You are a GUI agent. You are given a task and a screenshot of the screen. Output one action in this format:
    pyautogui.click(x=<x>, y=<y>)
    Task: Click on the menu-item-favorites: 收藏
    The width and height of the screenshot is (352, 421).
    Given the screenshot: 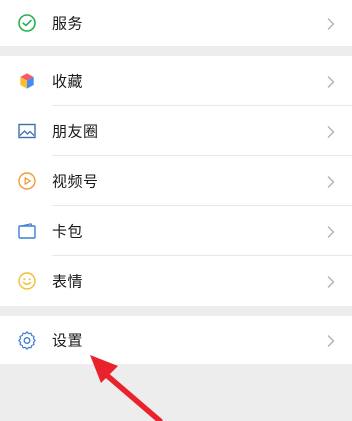 What is the action you would take?
    pyautogui.click(x=176, y=81)
    